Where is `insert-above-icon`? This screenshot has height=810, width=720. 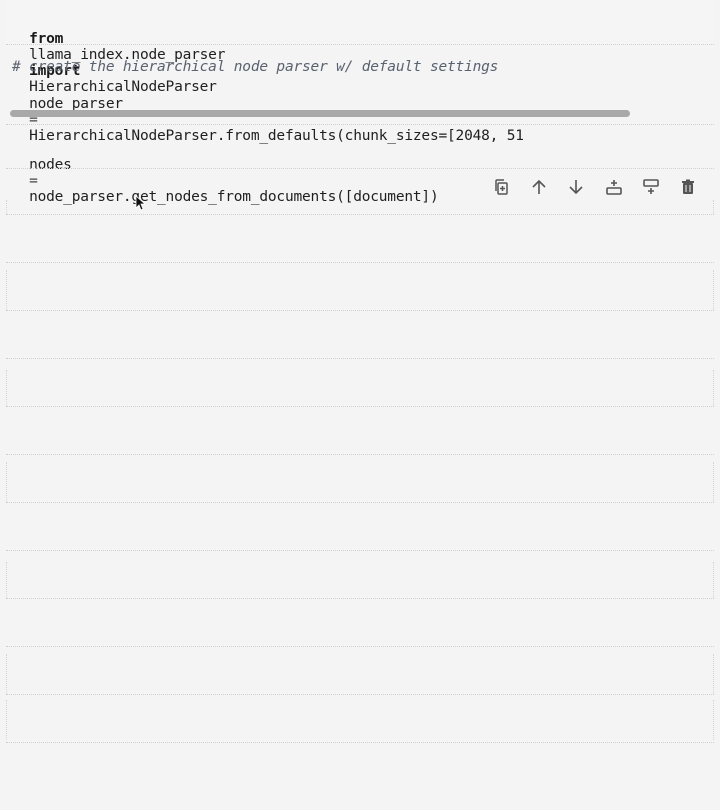
insert-above-icon is located at coordinates (614, 187).